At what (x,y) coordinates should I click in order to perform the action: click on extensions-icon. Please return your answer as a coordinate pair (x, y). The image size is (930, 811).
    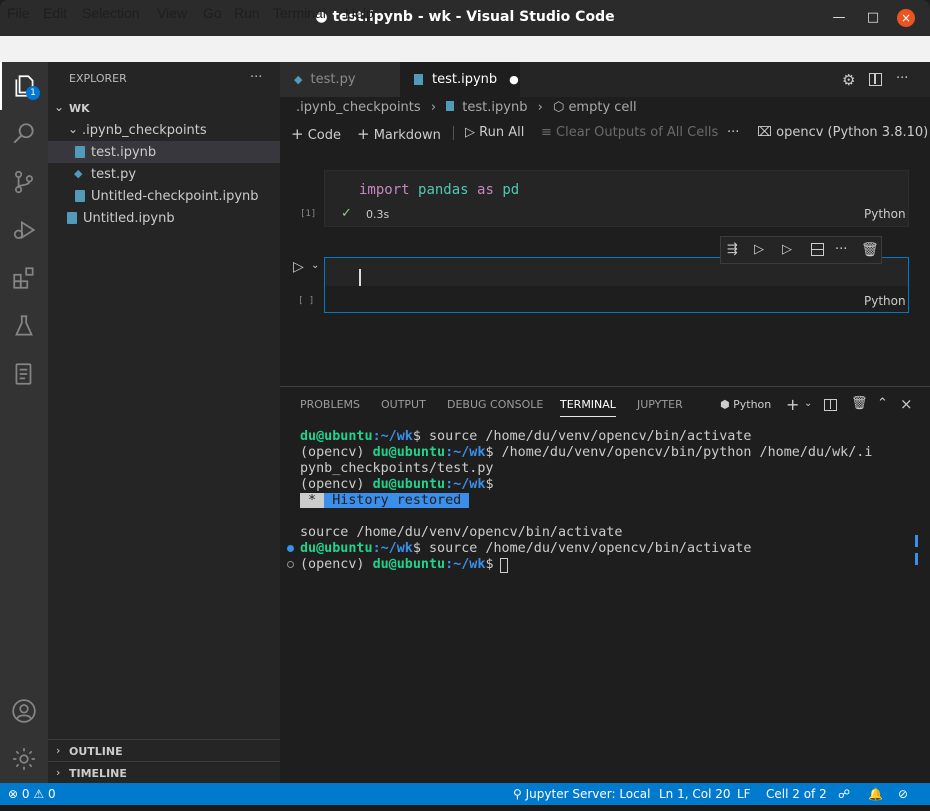
    Looking at the image, I should click on (24, 278).